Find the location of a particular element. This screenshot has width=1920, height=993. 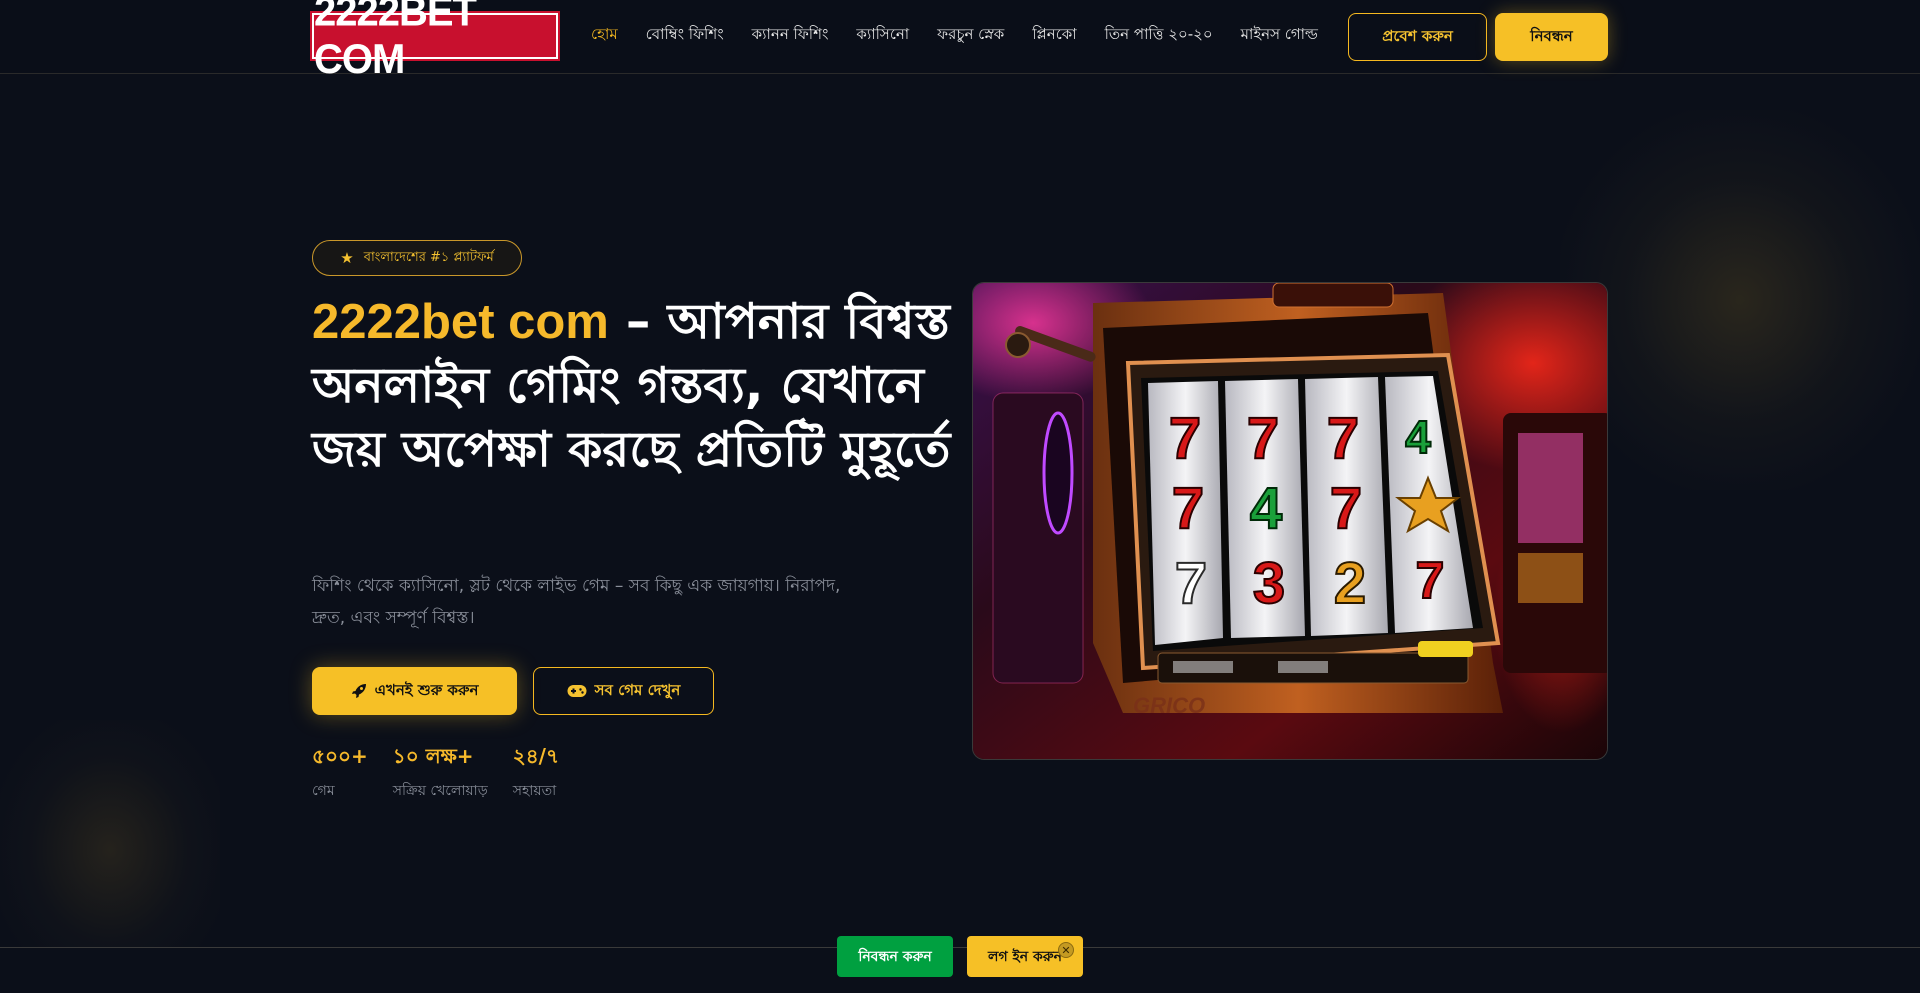

star-icon: ★ is located at coordinates (347, 258).